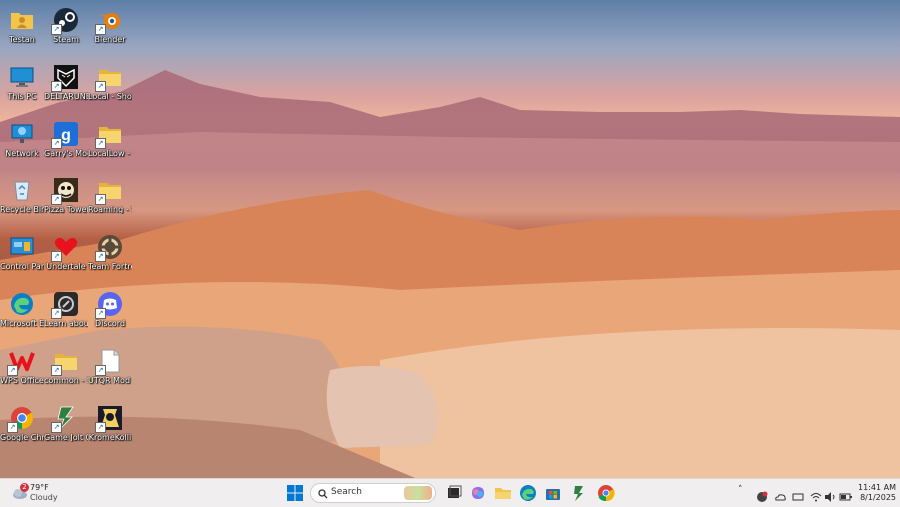 The image size is (900, 507). I want to click on desktop-icon-steam: ↗ Steam, so click(66, 31).